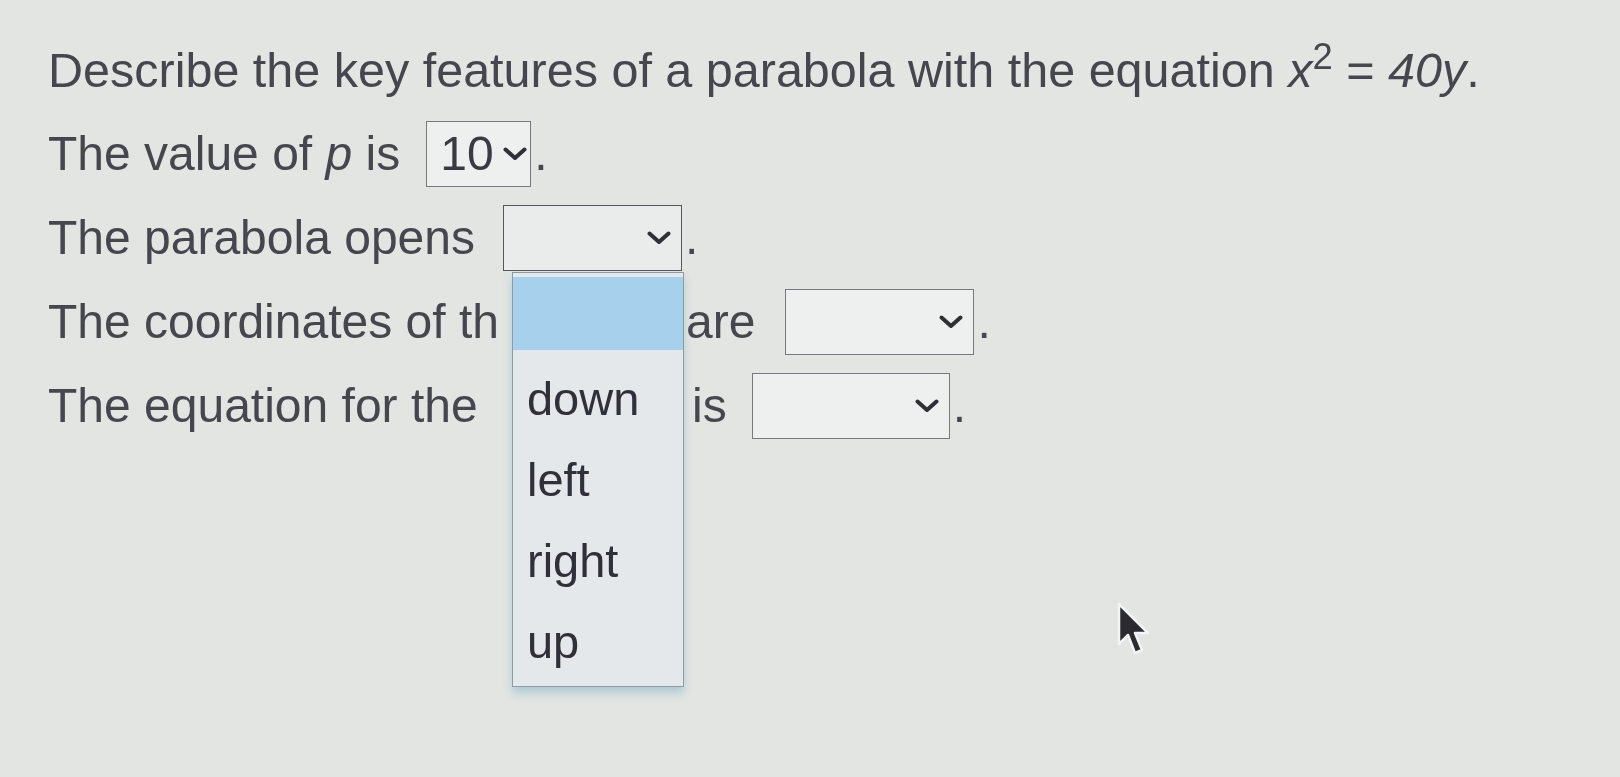  What do you see at coordinates (224, 153) in the screenshot?
I see `question-text: The value of p is` at bounding box center [224, 153].